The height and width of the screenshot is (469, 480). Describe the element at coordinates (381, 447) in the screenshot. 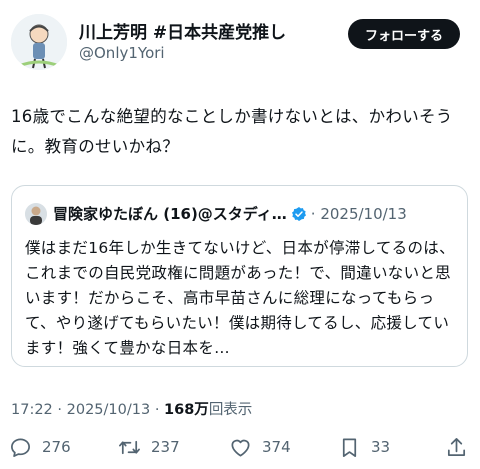

I see `bookmark-count: 33` at that location.